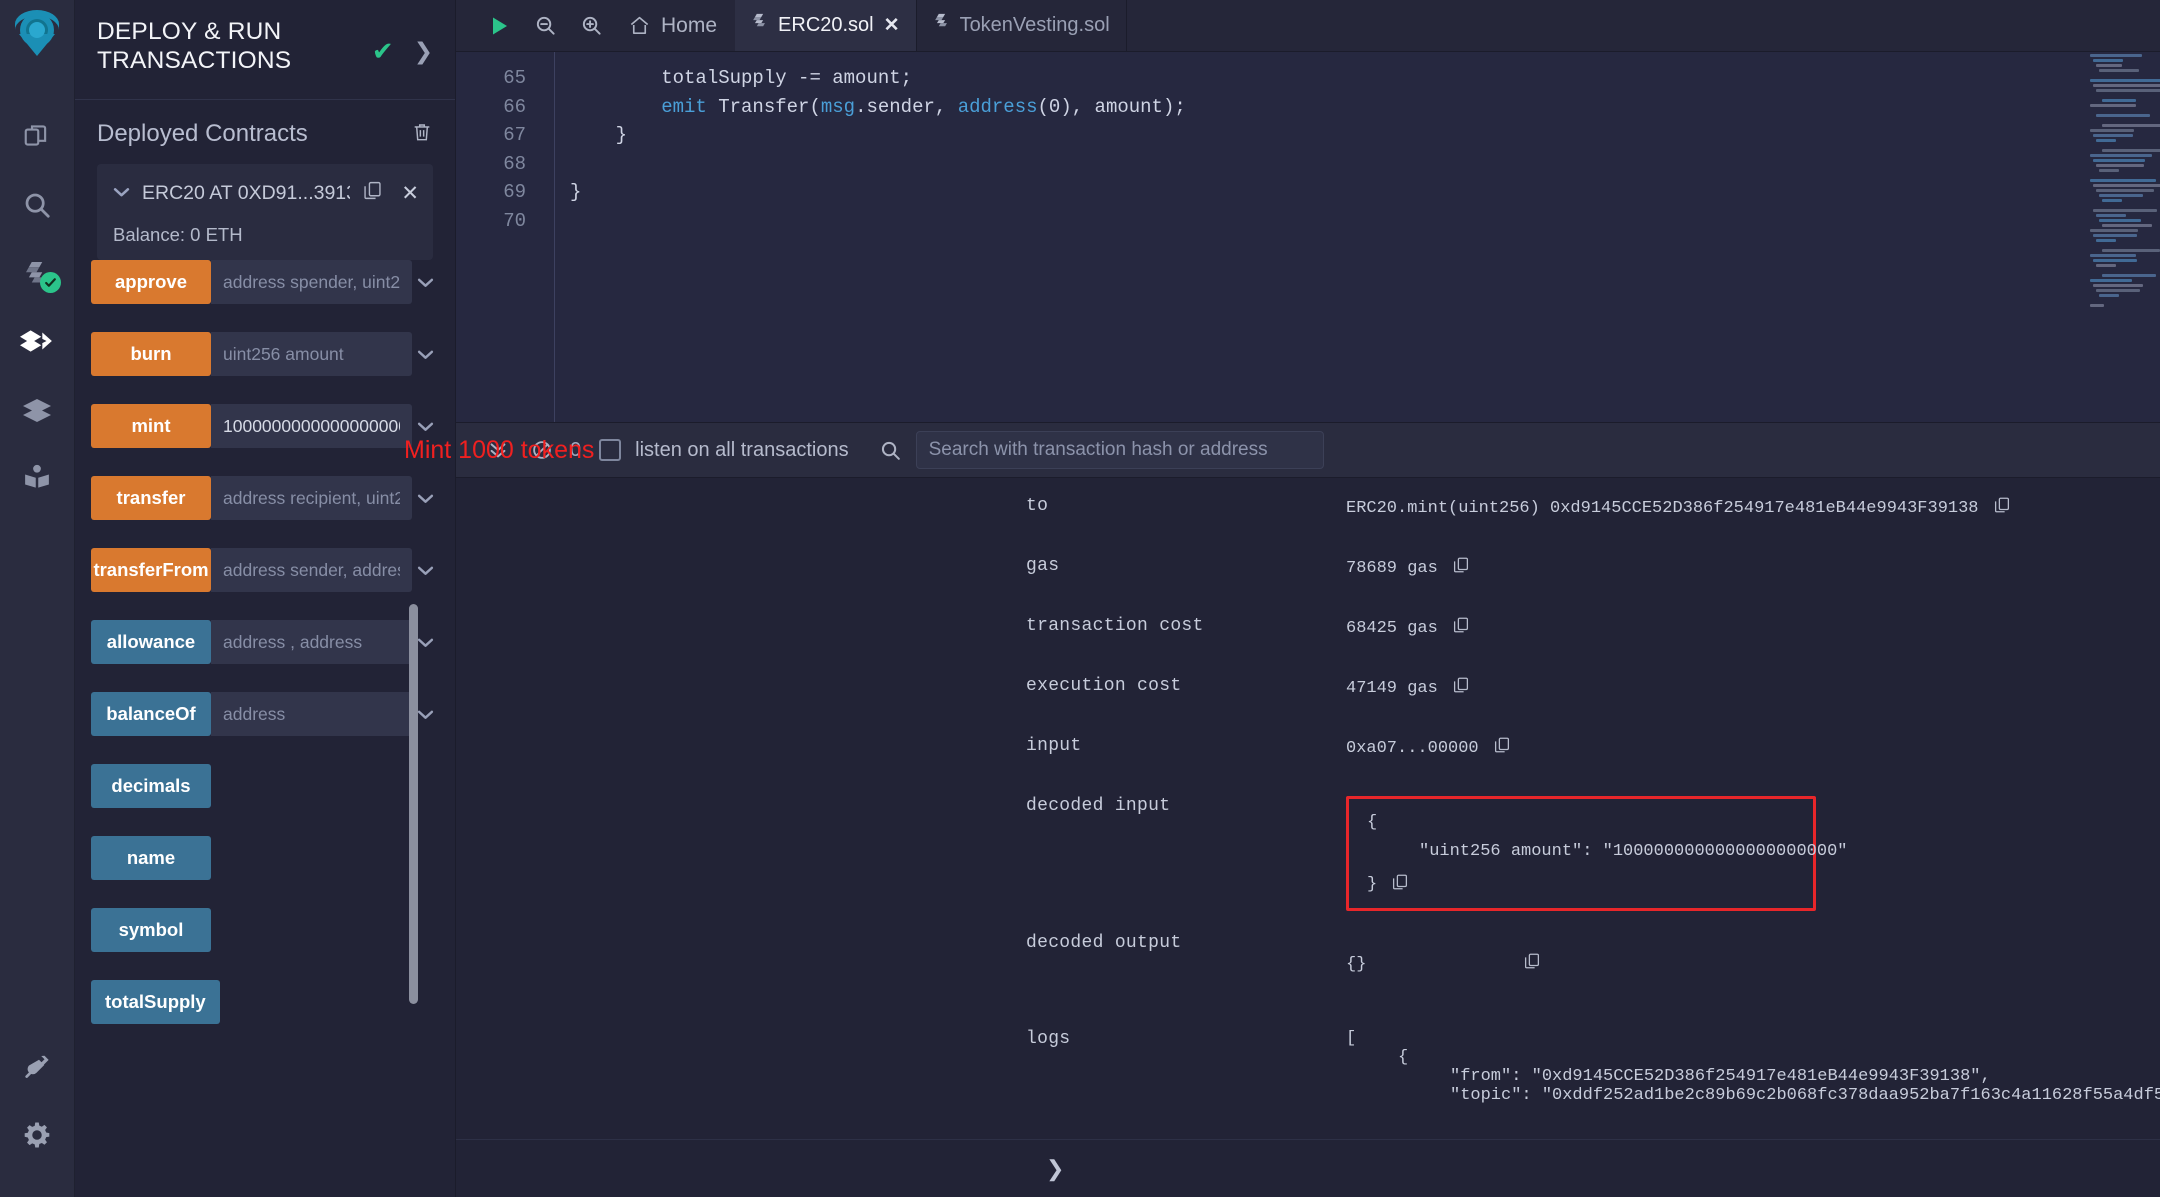 This screenshot has width=2160, height=1197. I want to click on logs-open-brace: {, so click(1403, 1057).